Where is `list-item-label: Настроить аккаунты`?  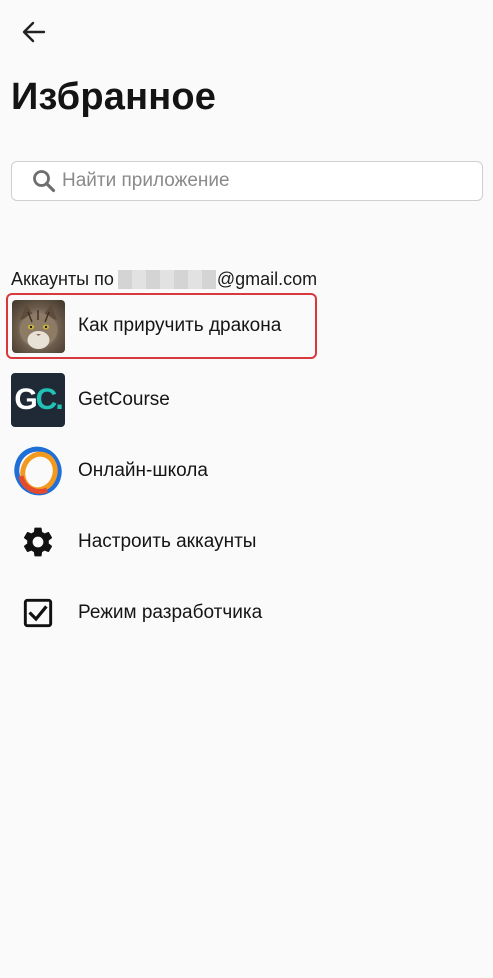
list-item-label: Настроить аккаунты is located at coordinates (167, 541).